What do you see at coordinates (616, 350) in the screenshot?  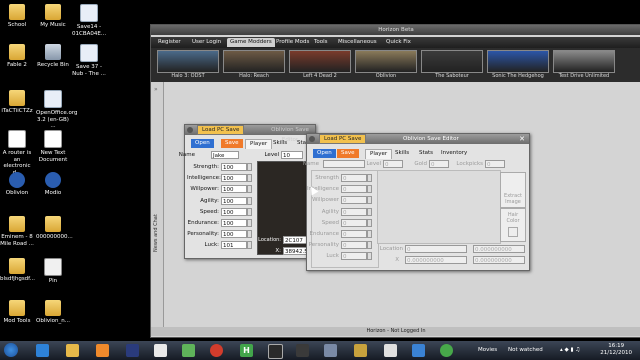 I see `clock: 16:19 21/12/2010` at bounding box center [616, 350].